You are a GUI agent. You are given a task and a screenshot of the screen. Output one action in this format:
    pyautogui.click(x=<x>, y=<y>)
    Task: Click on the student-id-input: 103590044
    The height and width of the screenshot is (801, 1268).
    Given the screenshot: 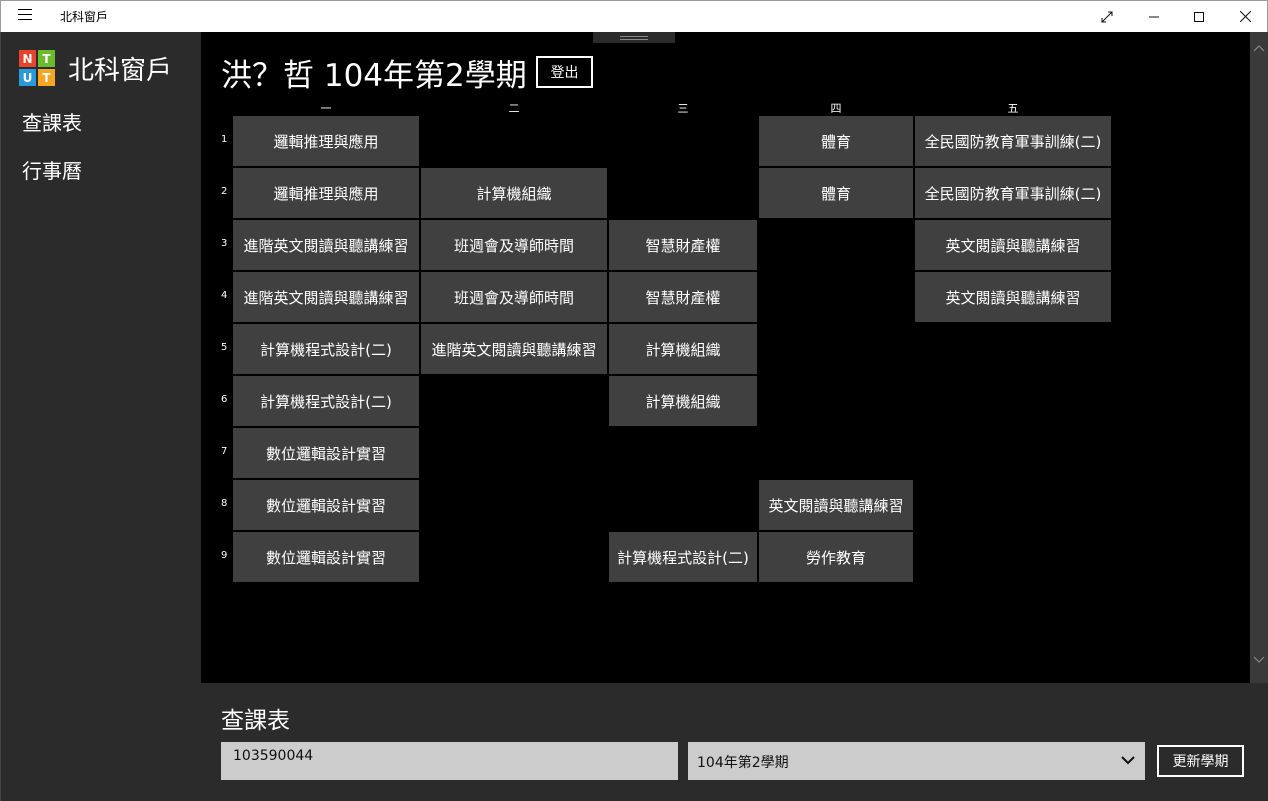 What is the action you would take?
    pyautogui.click(x=449, y=761)
    